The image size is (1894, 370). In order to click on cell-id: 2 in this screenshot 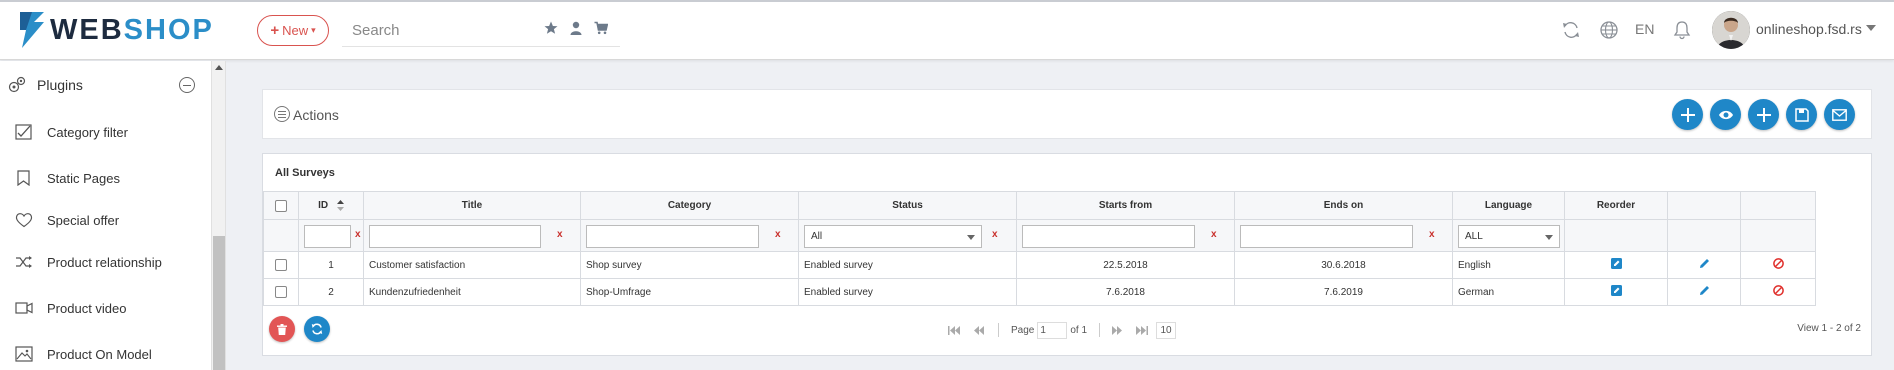, I will do `click(331, 292)`.